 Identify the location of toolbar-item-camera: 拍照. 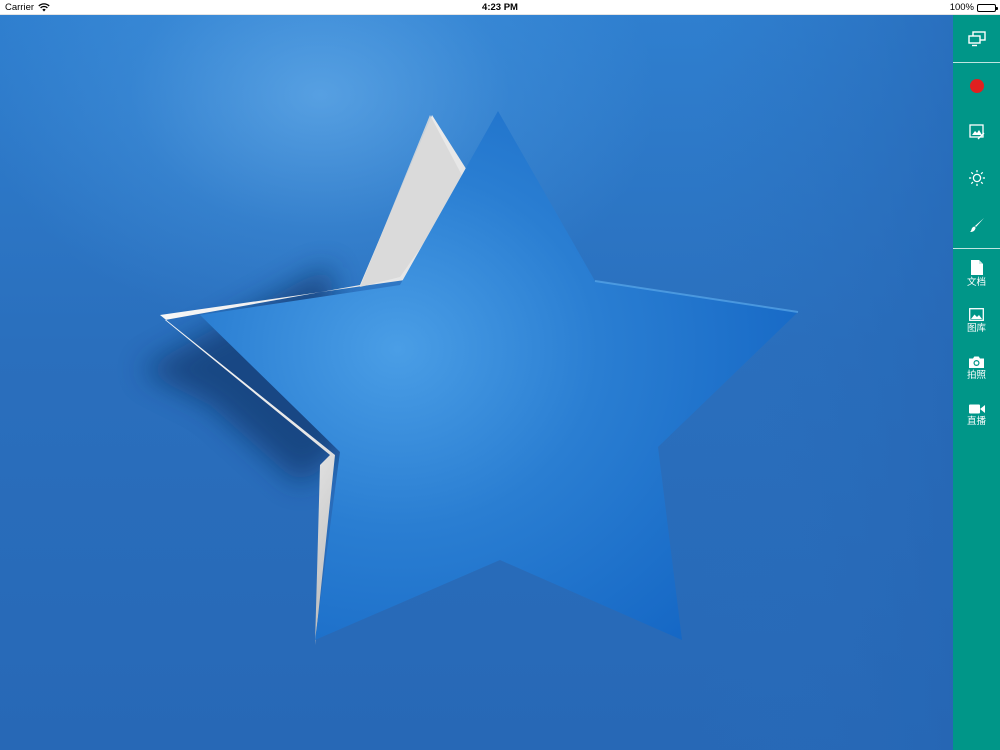
(976, 368).